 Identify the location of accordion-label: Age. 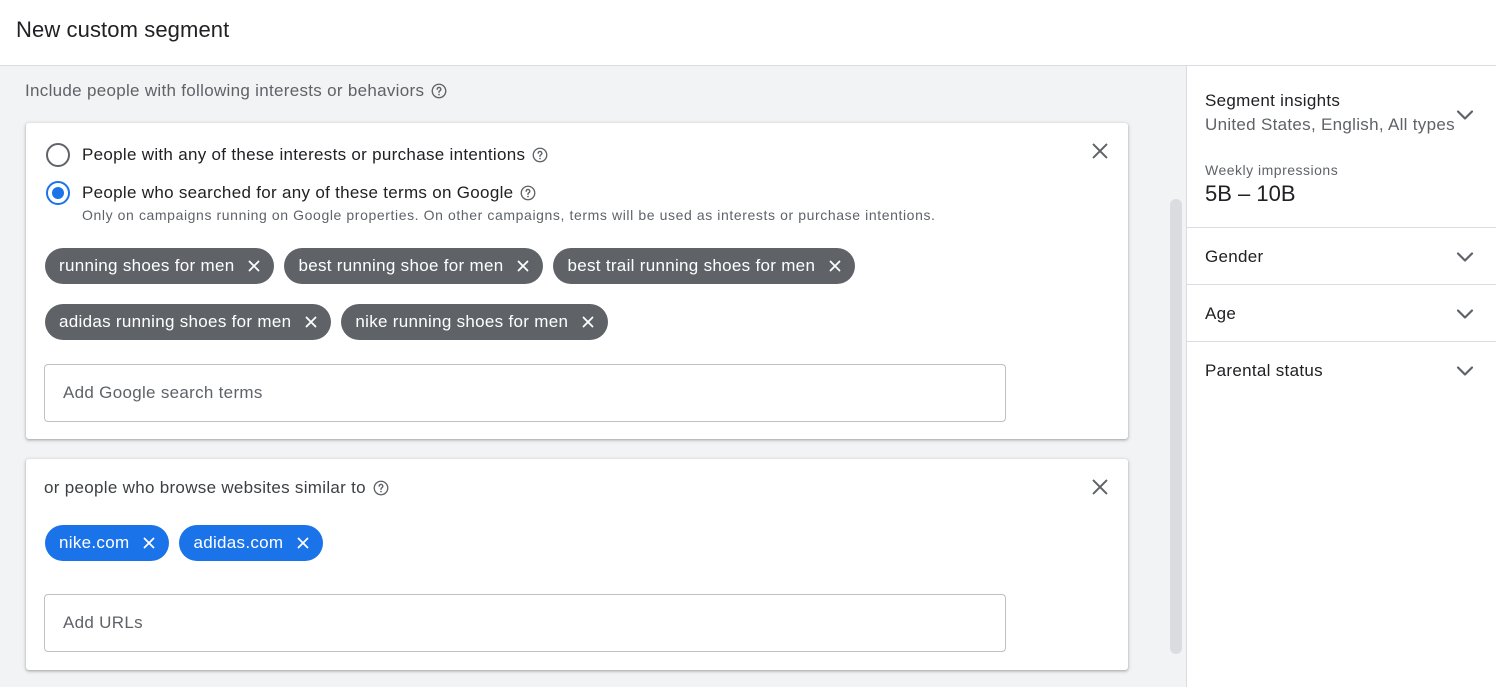
(1221, 313).